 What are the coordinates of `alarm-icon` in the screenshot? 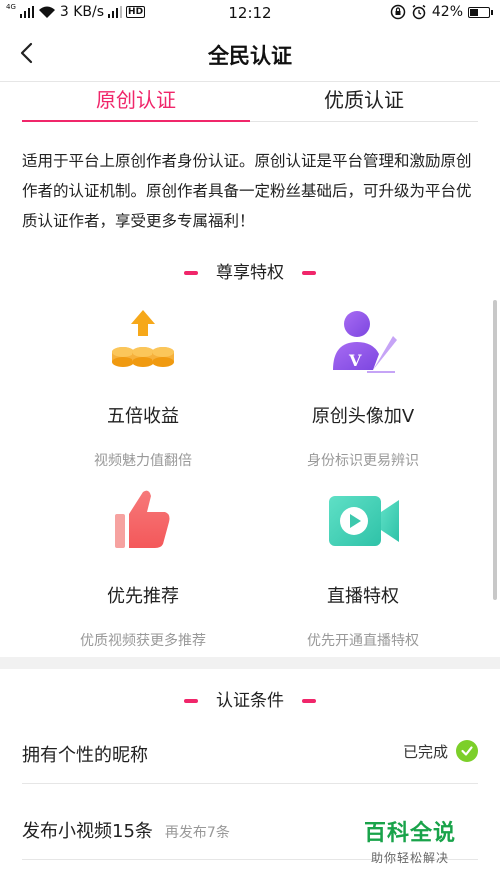 It's located at (419, 12).